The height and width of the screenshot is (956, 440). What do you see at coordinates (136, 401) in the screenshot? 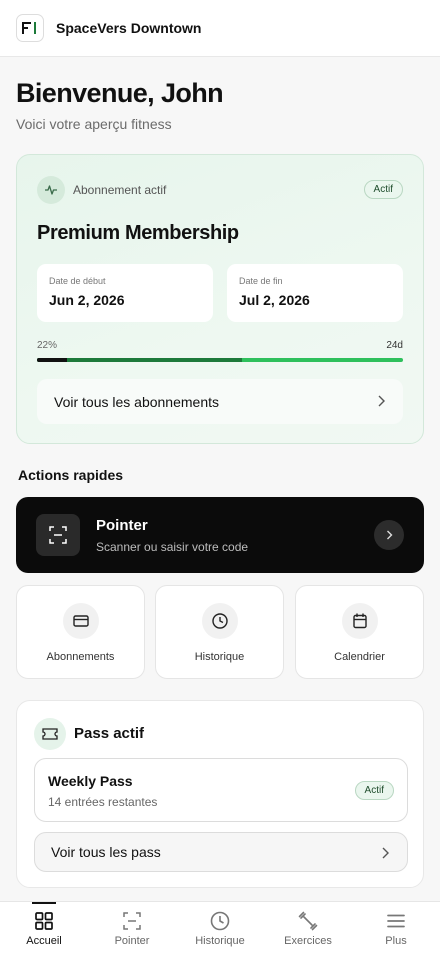
I see `view-all-memberships-label: Voir tous les abonnements` at bounding box center [136, 401].